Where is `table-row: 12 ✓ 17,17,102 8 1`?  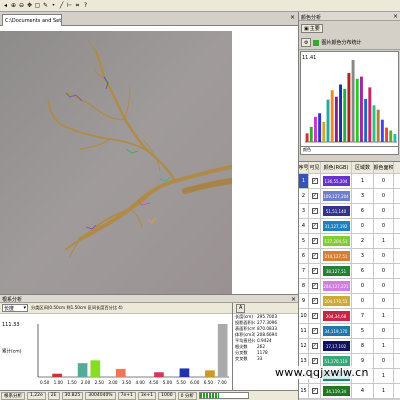 table-row: 12 ✓ 17,17,102 8 1 is located at coordinates (349, 346).